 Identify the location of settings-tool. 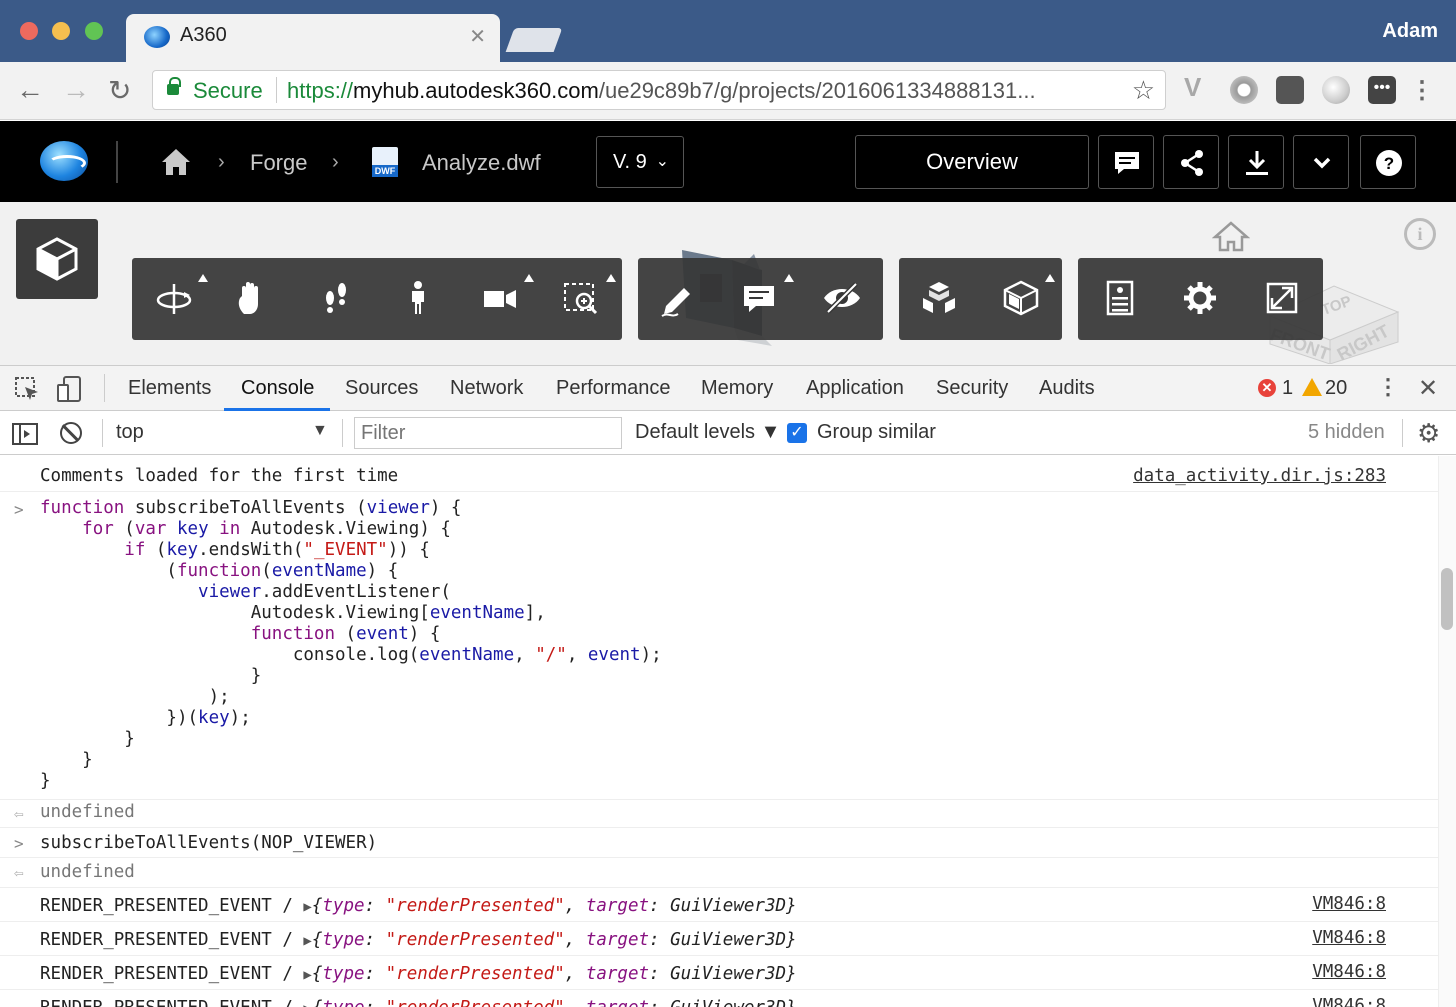
(1200, 298).